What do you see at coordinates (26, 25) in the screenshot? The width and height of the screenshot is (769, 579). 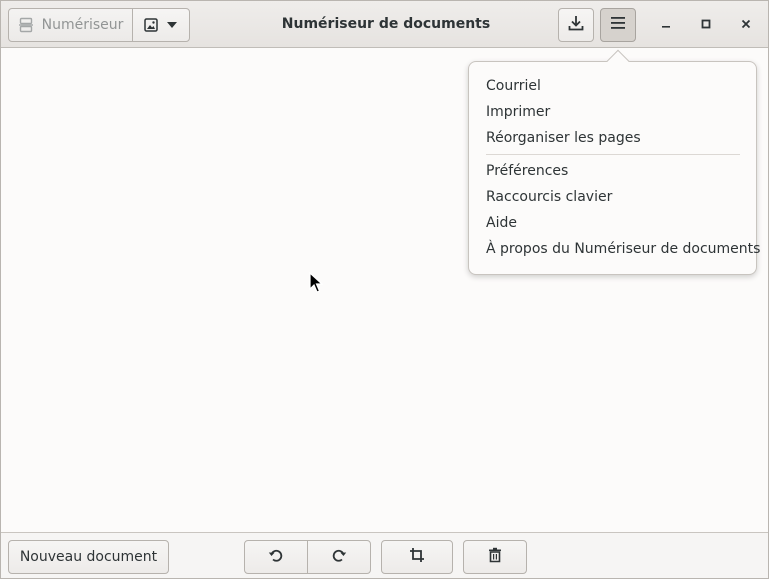 I see `scanner-icon` at bounding box center [26, 25].